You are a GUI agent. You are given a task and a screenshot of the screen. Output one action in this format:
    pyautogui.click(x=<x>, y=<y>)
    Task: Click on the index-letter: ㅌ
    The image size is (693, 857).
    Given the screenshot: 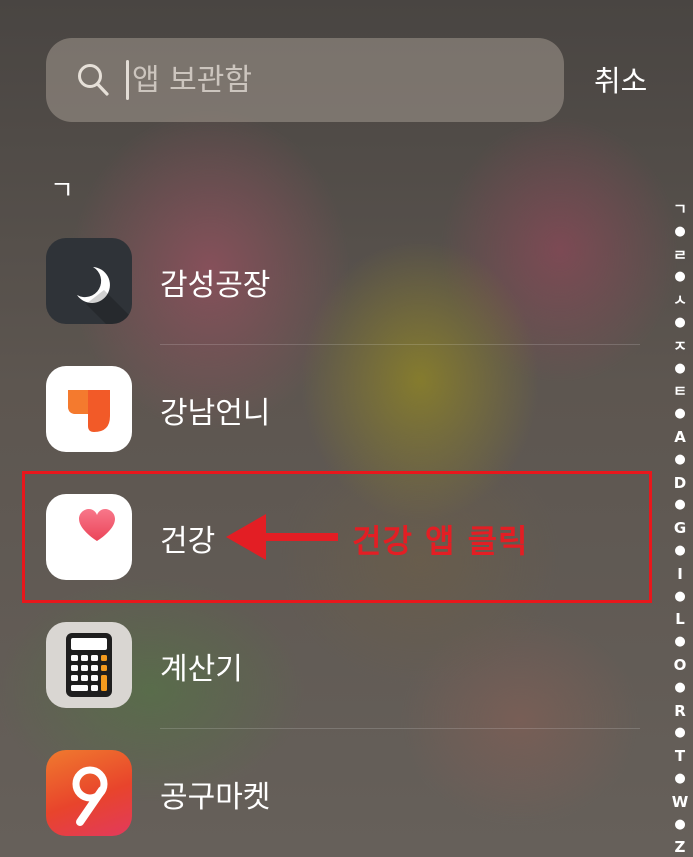 What is the action you would take?
    pyautogui.click(x=680, y=391)
    